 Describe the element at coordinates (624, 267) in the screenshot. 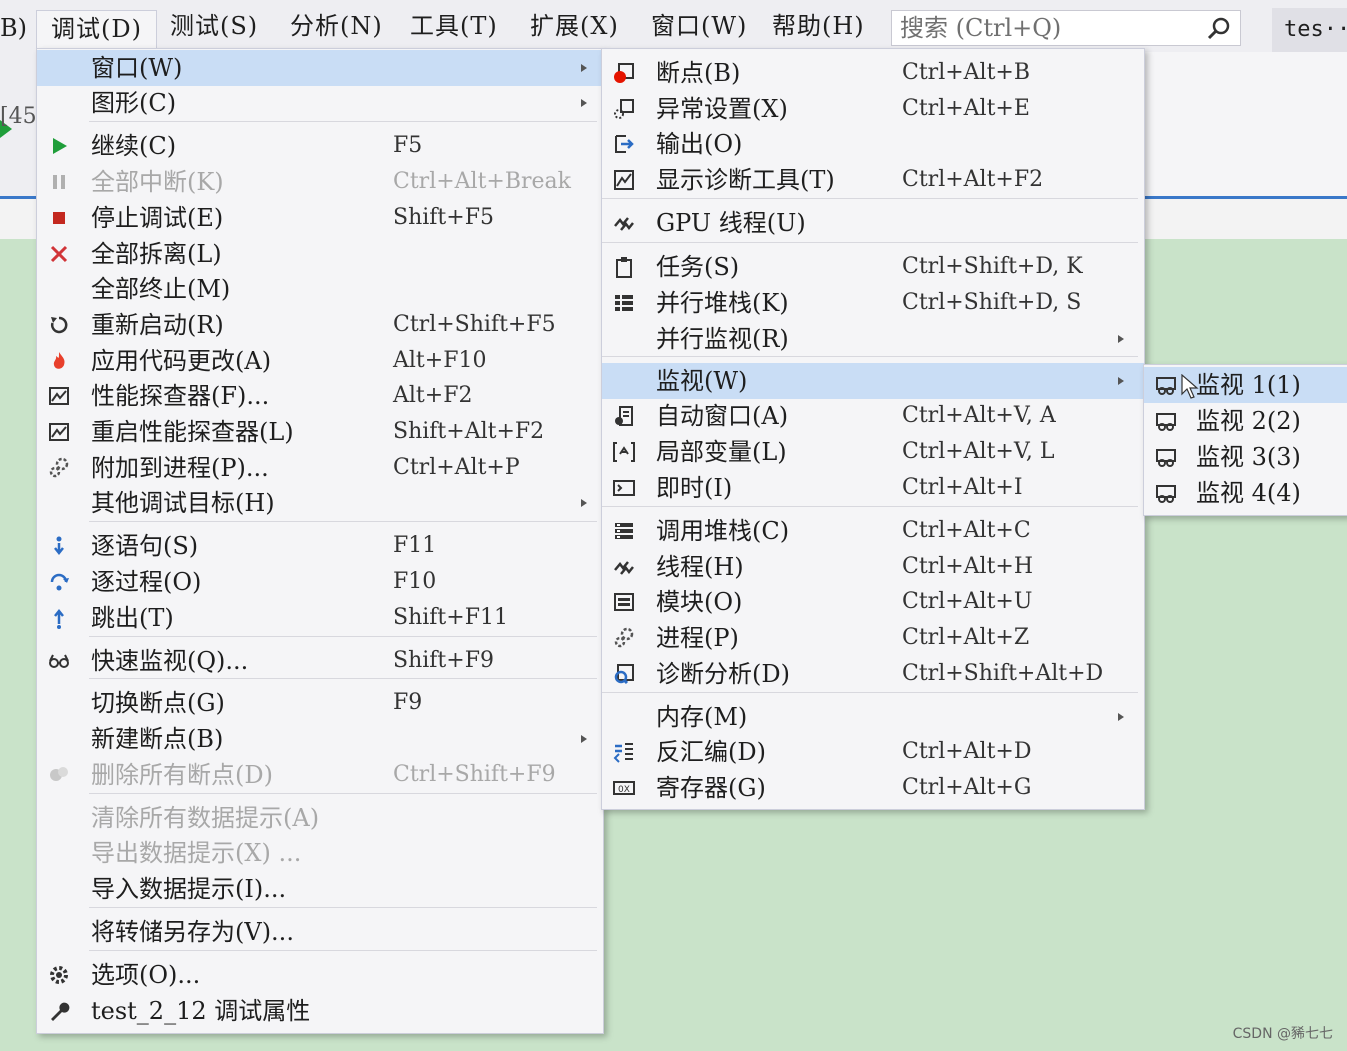

I see `tasks-icon` at that location.